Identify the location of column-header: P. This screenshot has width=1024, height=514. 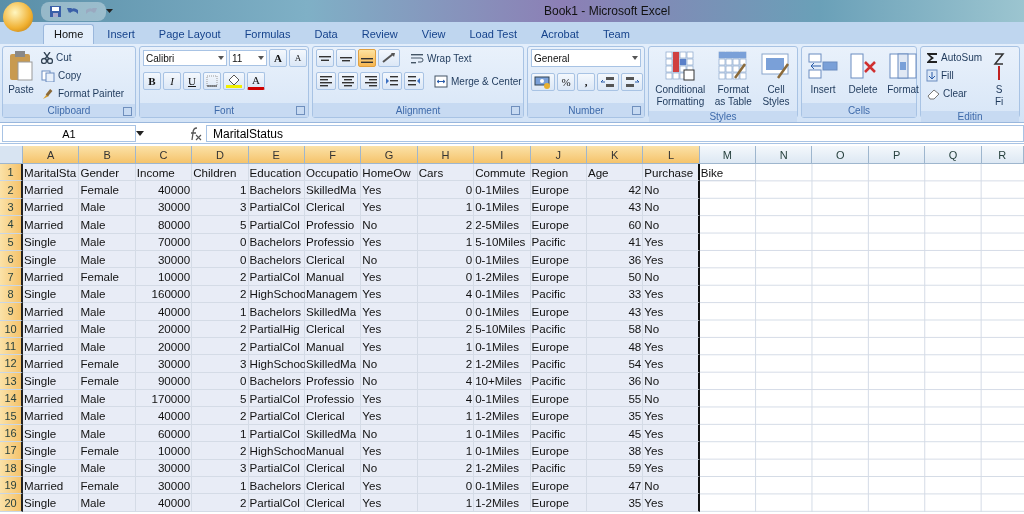
(897, 155).